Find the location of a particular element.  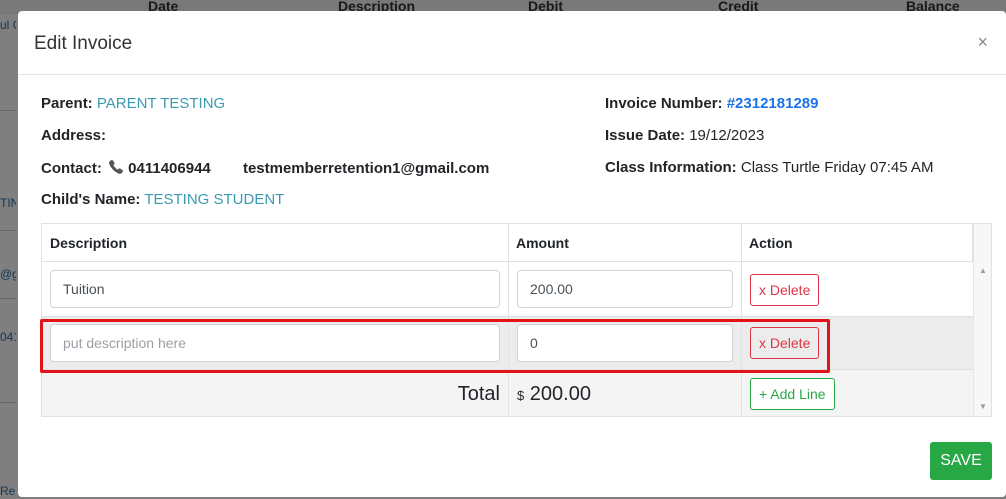

total-label: Total is located at coordinates (478, 394).